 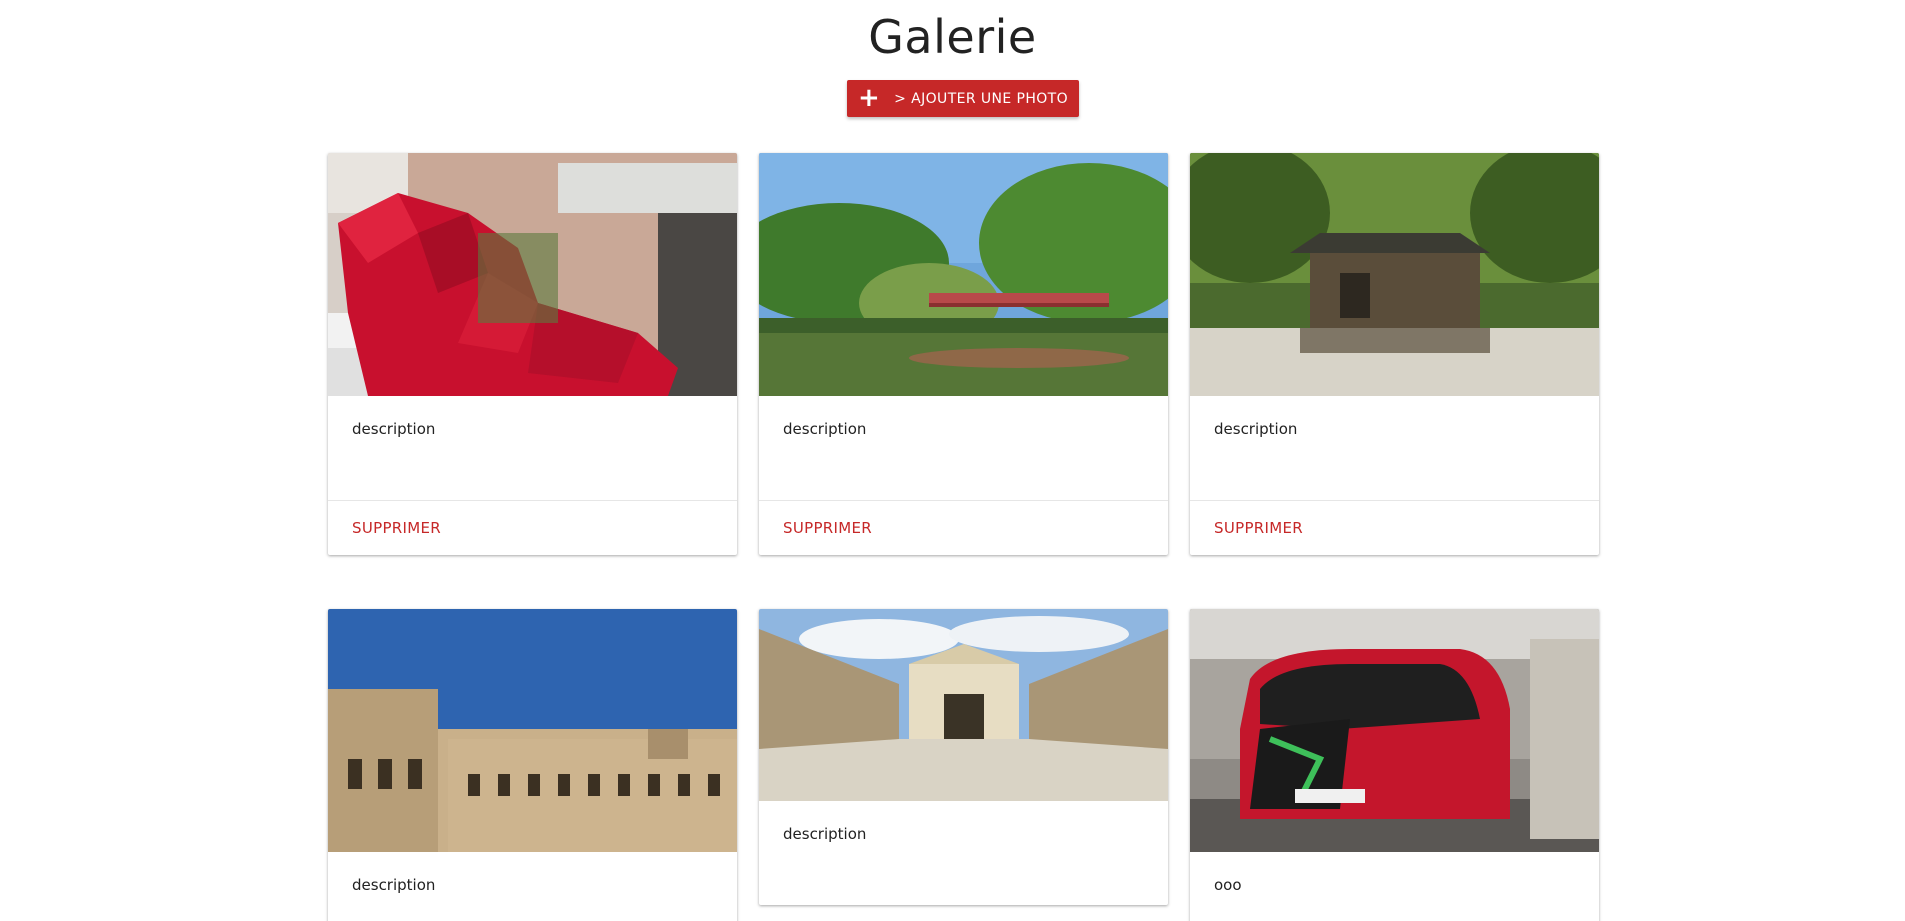 I want to click on photo-description: ooo, so click(x=1228, y=885).